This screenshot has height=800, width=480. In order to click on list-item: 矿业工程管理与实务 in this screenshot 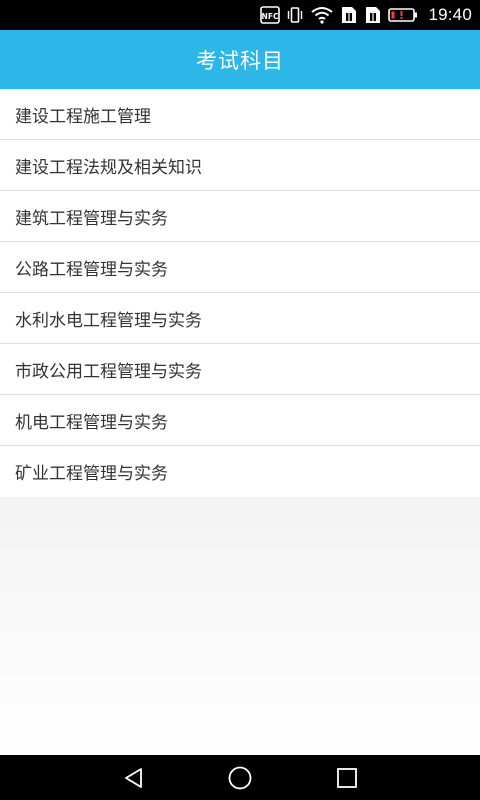, I will do `click(240, 471)`.